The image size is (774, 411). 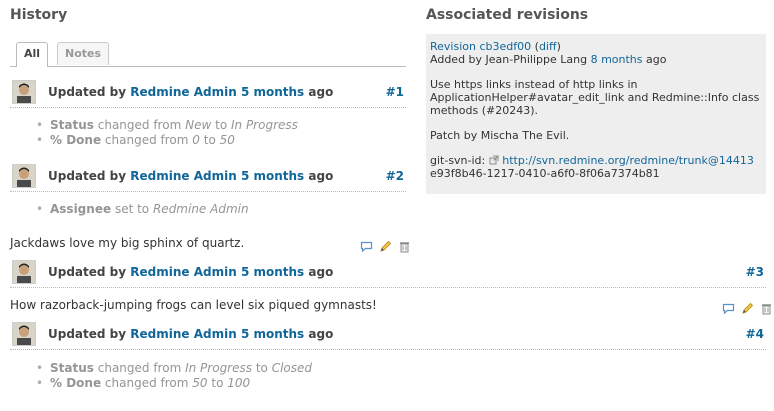 I want to click on revision-link: Revision cb3edf00, so click(x=480, y=46).